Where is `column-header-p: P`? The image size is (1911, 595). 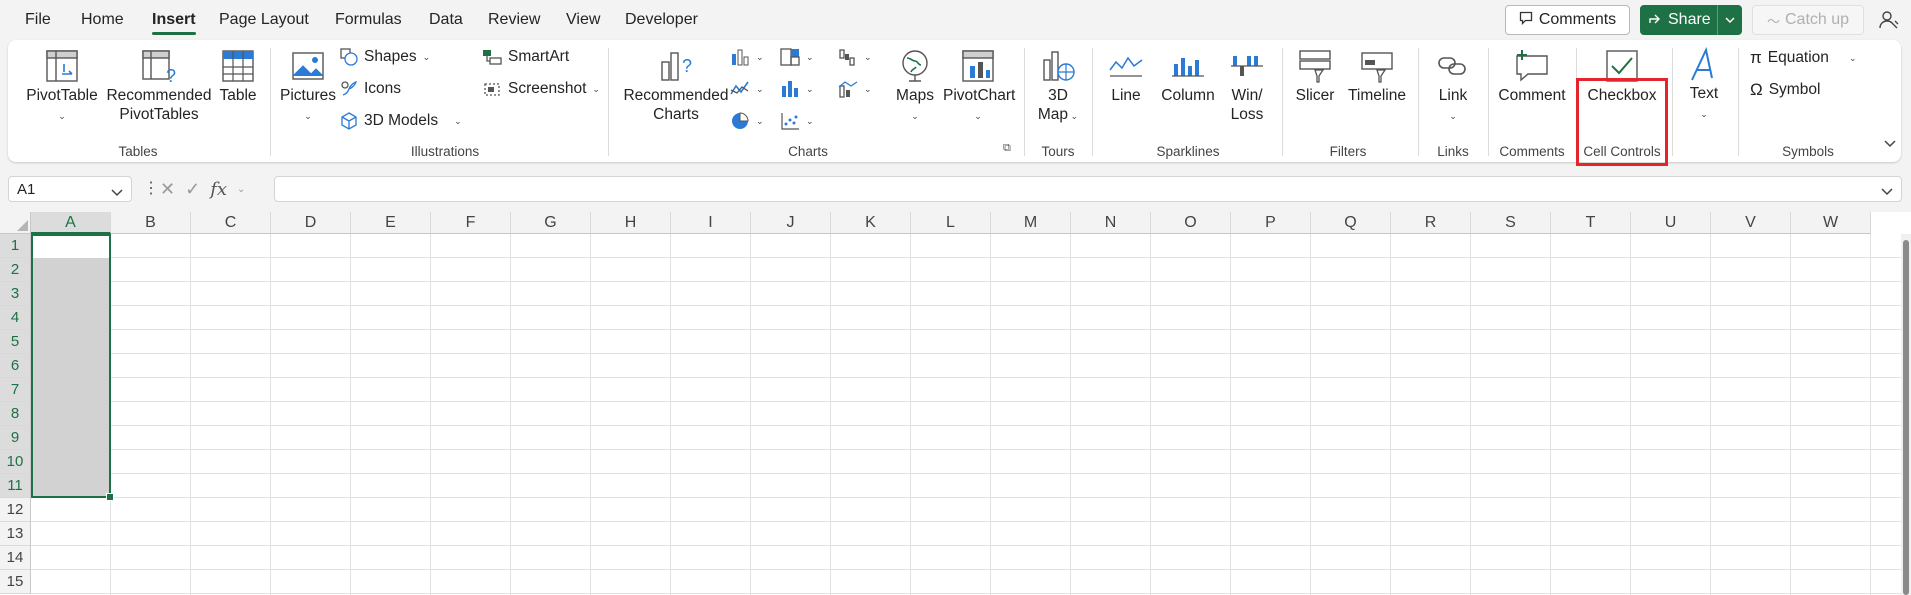 column-header-p: P is located at coordinates (1271, 223).